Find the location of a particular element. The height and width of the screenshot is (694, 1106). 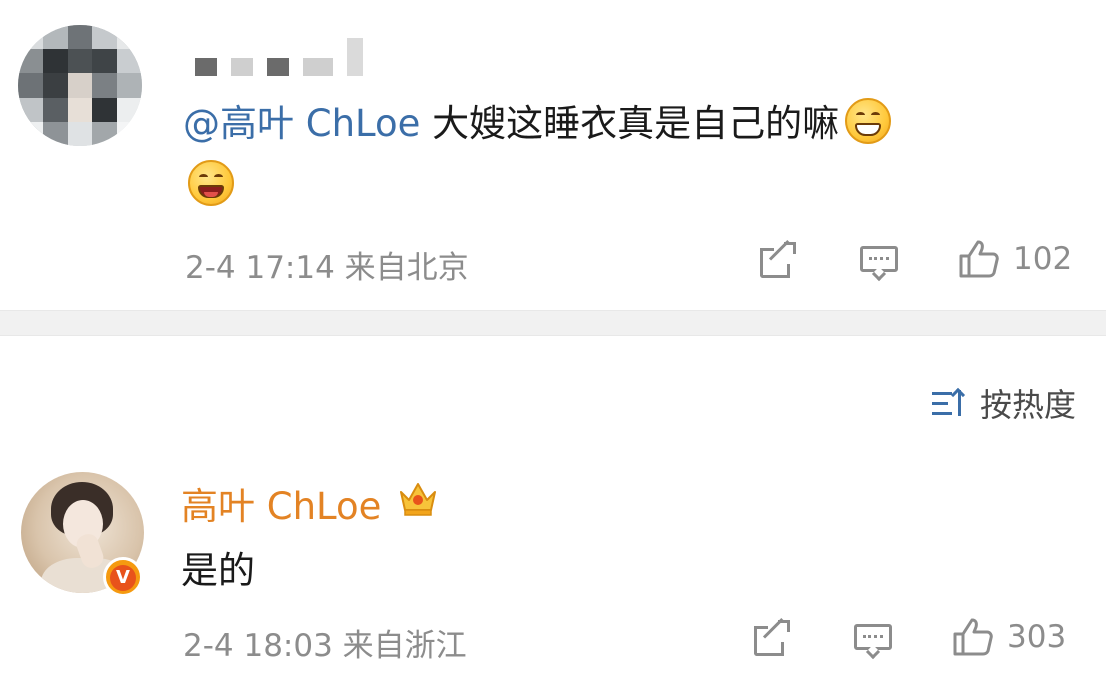

reply-text: 是的 is located at coordinates (218, 570).